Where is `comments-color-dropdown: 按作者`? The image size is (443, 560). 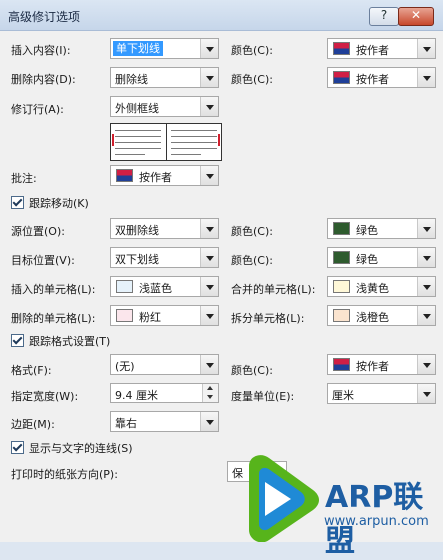 comments-color-dropdown: 按作者 is located at coordinates (164, 175).